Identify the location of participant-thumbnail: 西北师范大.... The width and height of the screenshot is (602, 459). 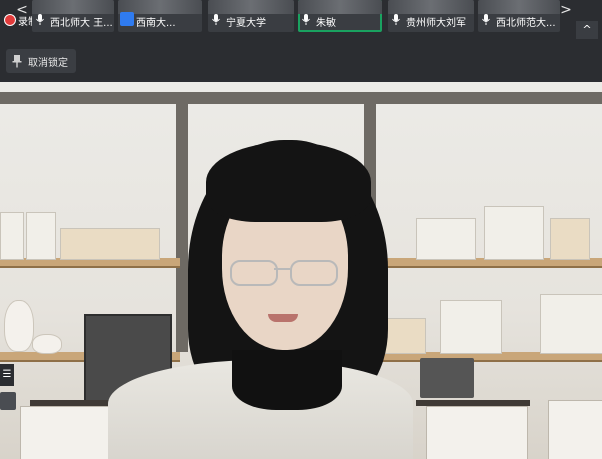
(519, 16).